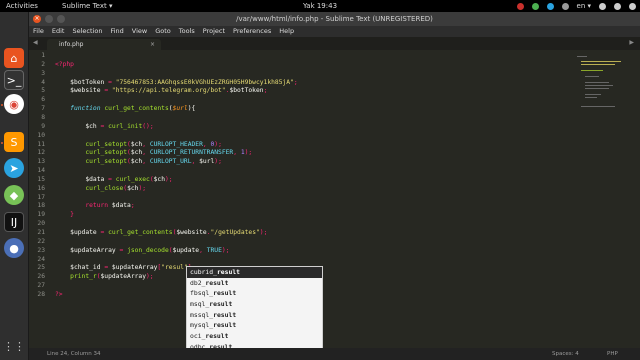 The height and width of the screenshot is (360, 640). I want to click on autocomplete-item: fbsql_result, so click(254, 293).